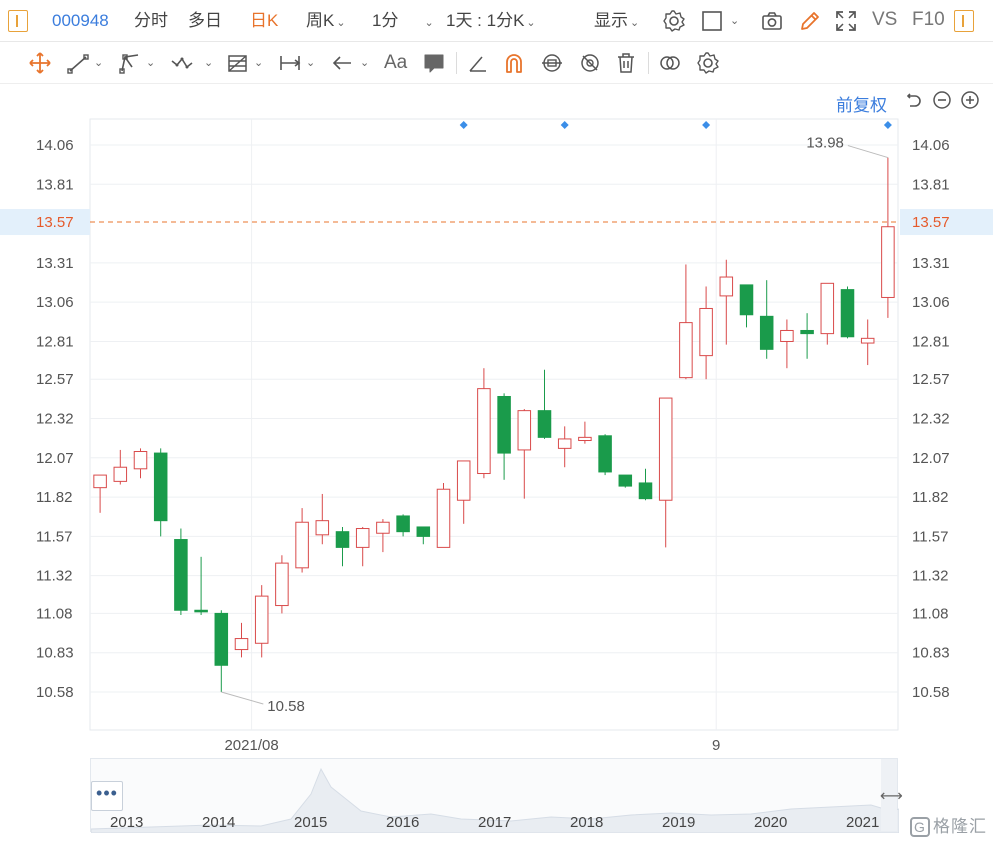  I want to click on y-tick-label: 13.57, so click(931, 222).